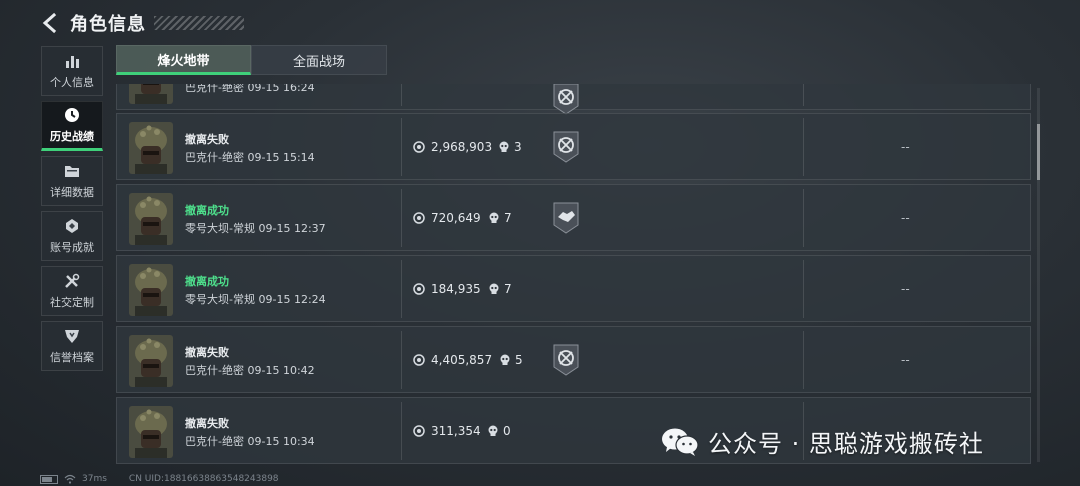 The width and height of the screenshot is (1080, 486). I want to click on scrollbar-thumb, so click(1038, 152).